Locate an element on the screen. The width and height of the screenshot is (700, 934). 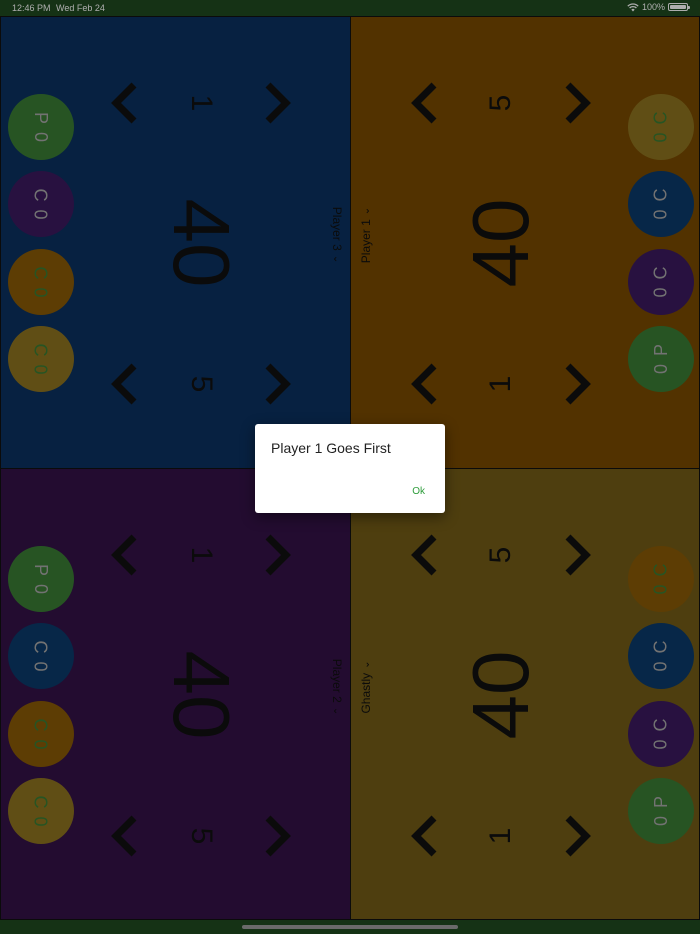
ok-button: Ok is located at coordinates (418, 491).